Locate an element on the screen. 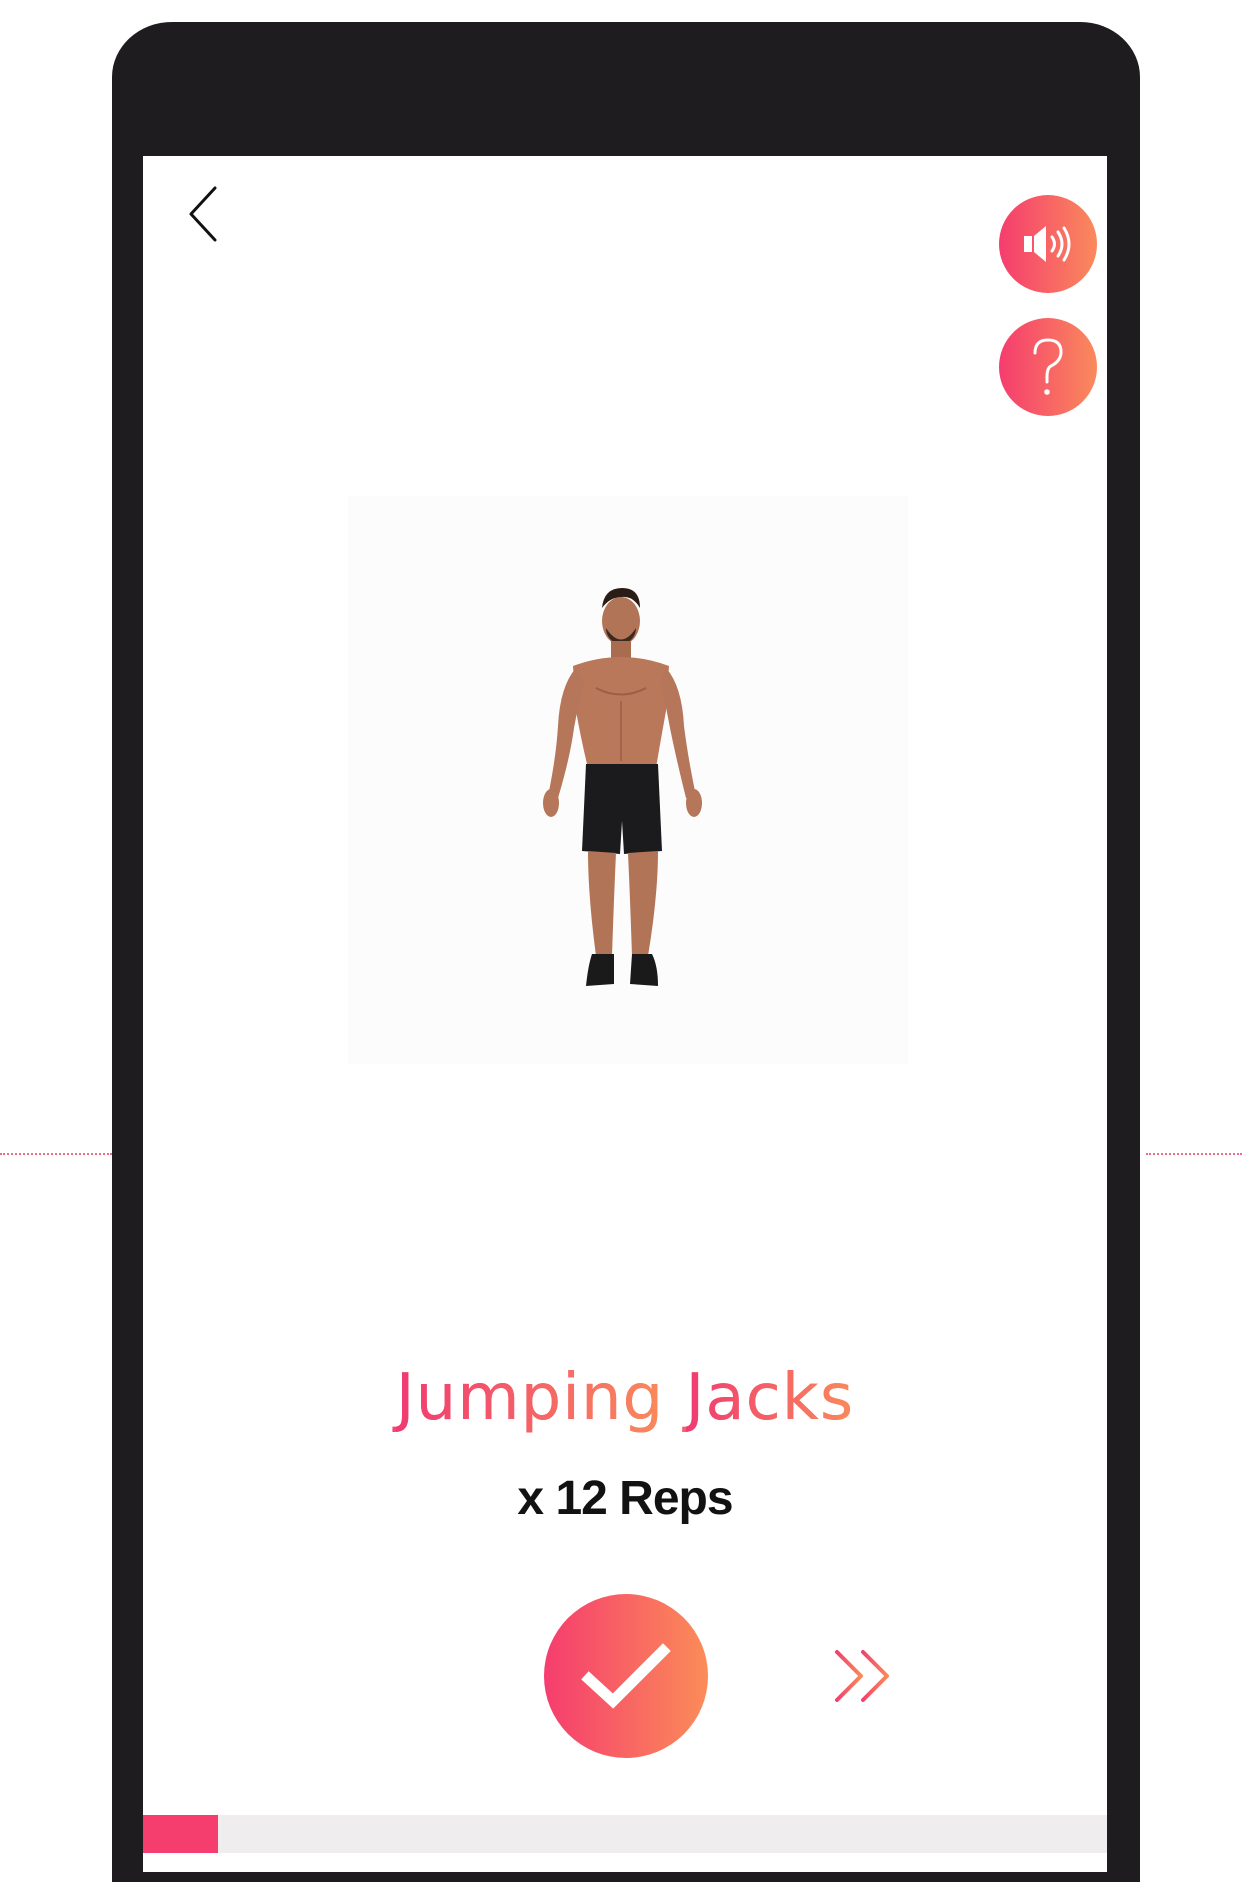 This screenshot has height=1882, width=1242. workout-progress-bar is located at coordinates (625, 1834).